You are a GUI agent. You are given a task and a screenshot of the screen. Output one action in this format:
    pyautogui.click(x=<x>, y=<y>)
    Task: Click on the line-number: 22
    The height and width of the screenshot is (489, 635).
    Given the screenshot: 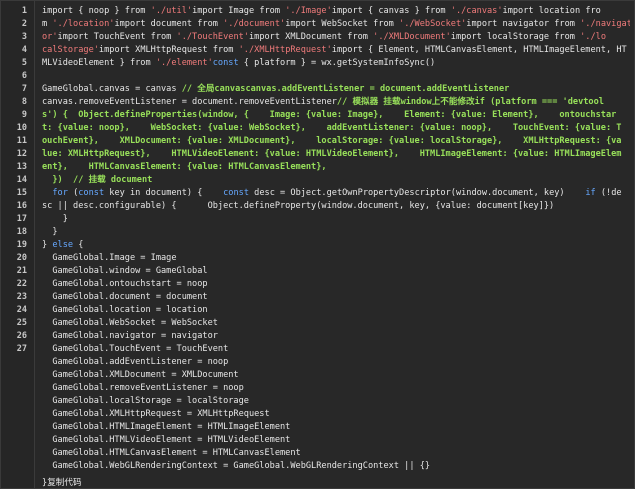 What is the action you would take?
    pyautogui.click(x=21, y=284)
    